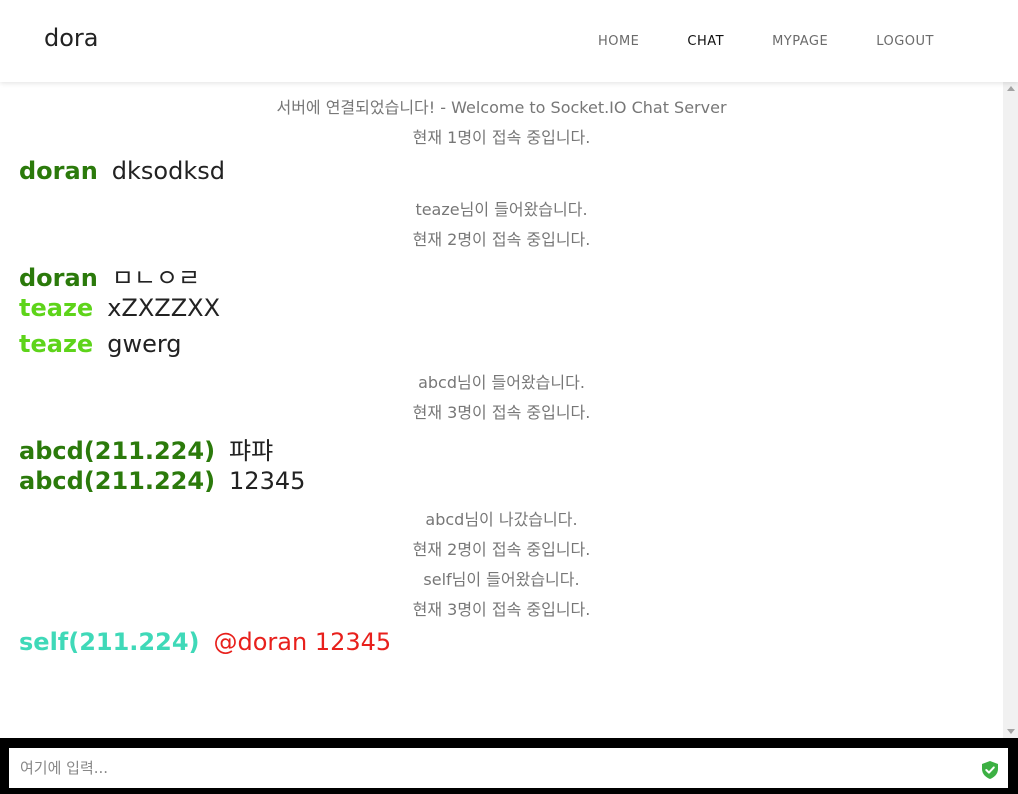 This screenshot has height=794, width=1018. I want to click on system-message: teaze님이 들어왔습니다., so click(501, 209).